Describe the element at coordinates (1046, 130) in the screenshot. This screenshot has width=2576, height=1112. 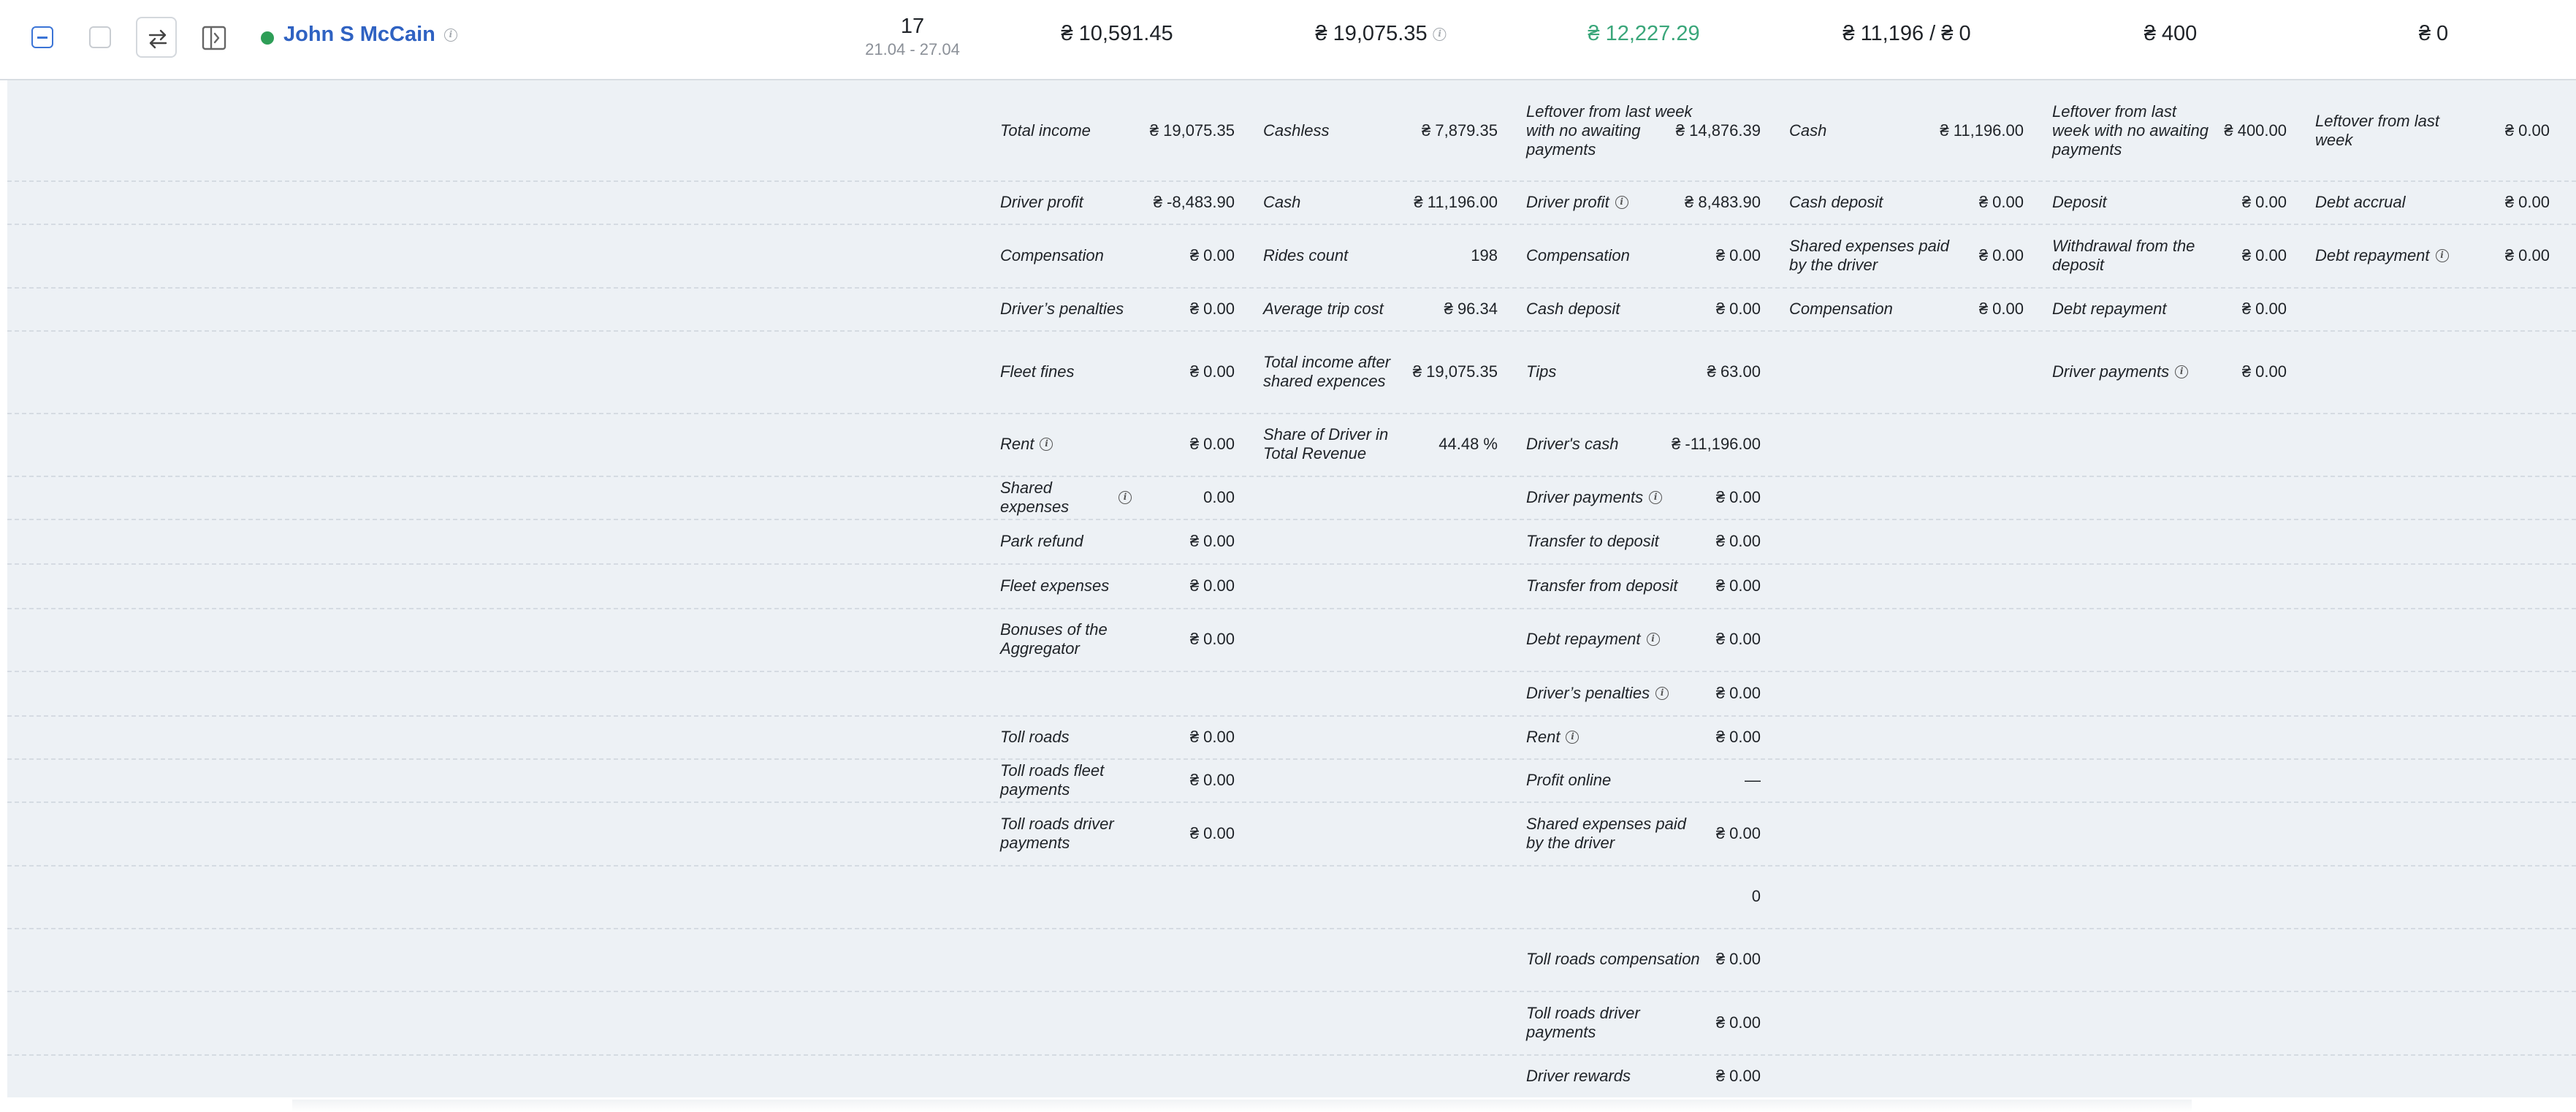
I see `detail-label-text: Total income` at that location.